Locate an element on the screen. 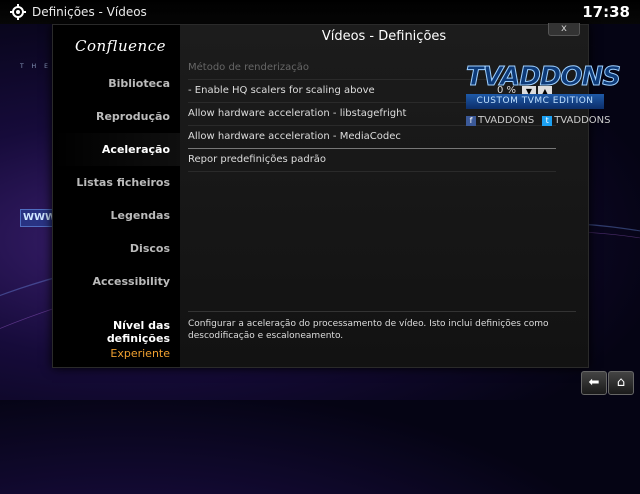  option-label: Allow hardware acceleration - MediaCodec is located at coordinates (294, 136).